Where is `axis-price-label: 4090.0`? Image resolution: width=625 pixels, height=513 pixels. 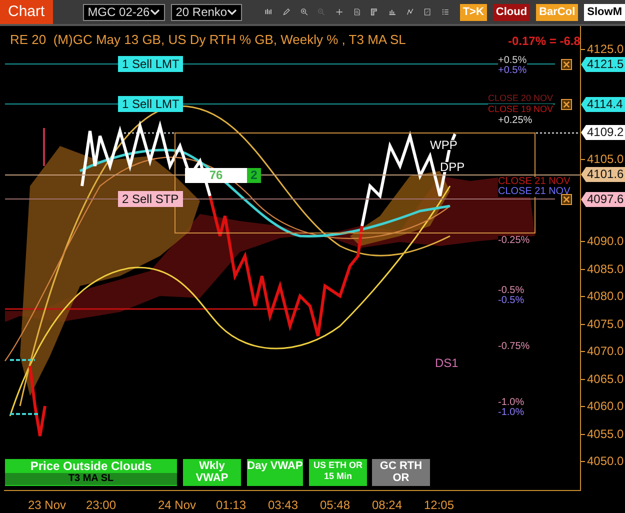 axis-price-label: 4090.0 is located at coordinates (605, 241).